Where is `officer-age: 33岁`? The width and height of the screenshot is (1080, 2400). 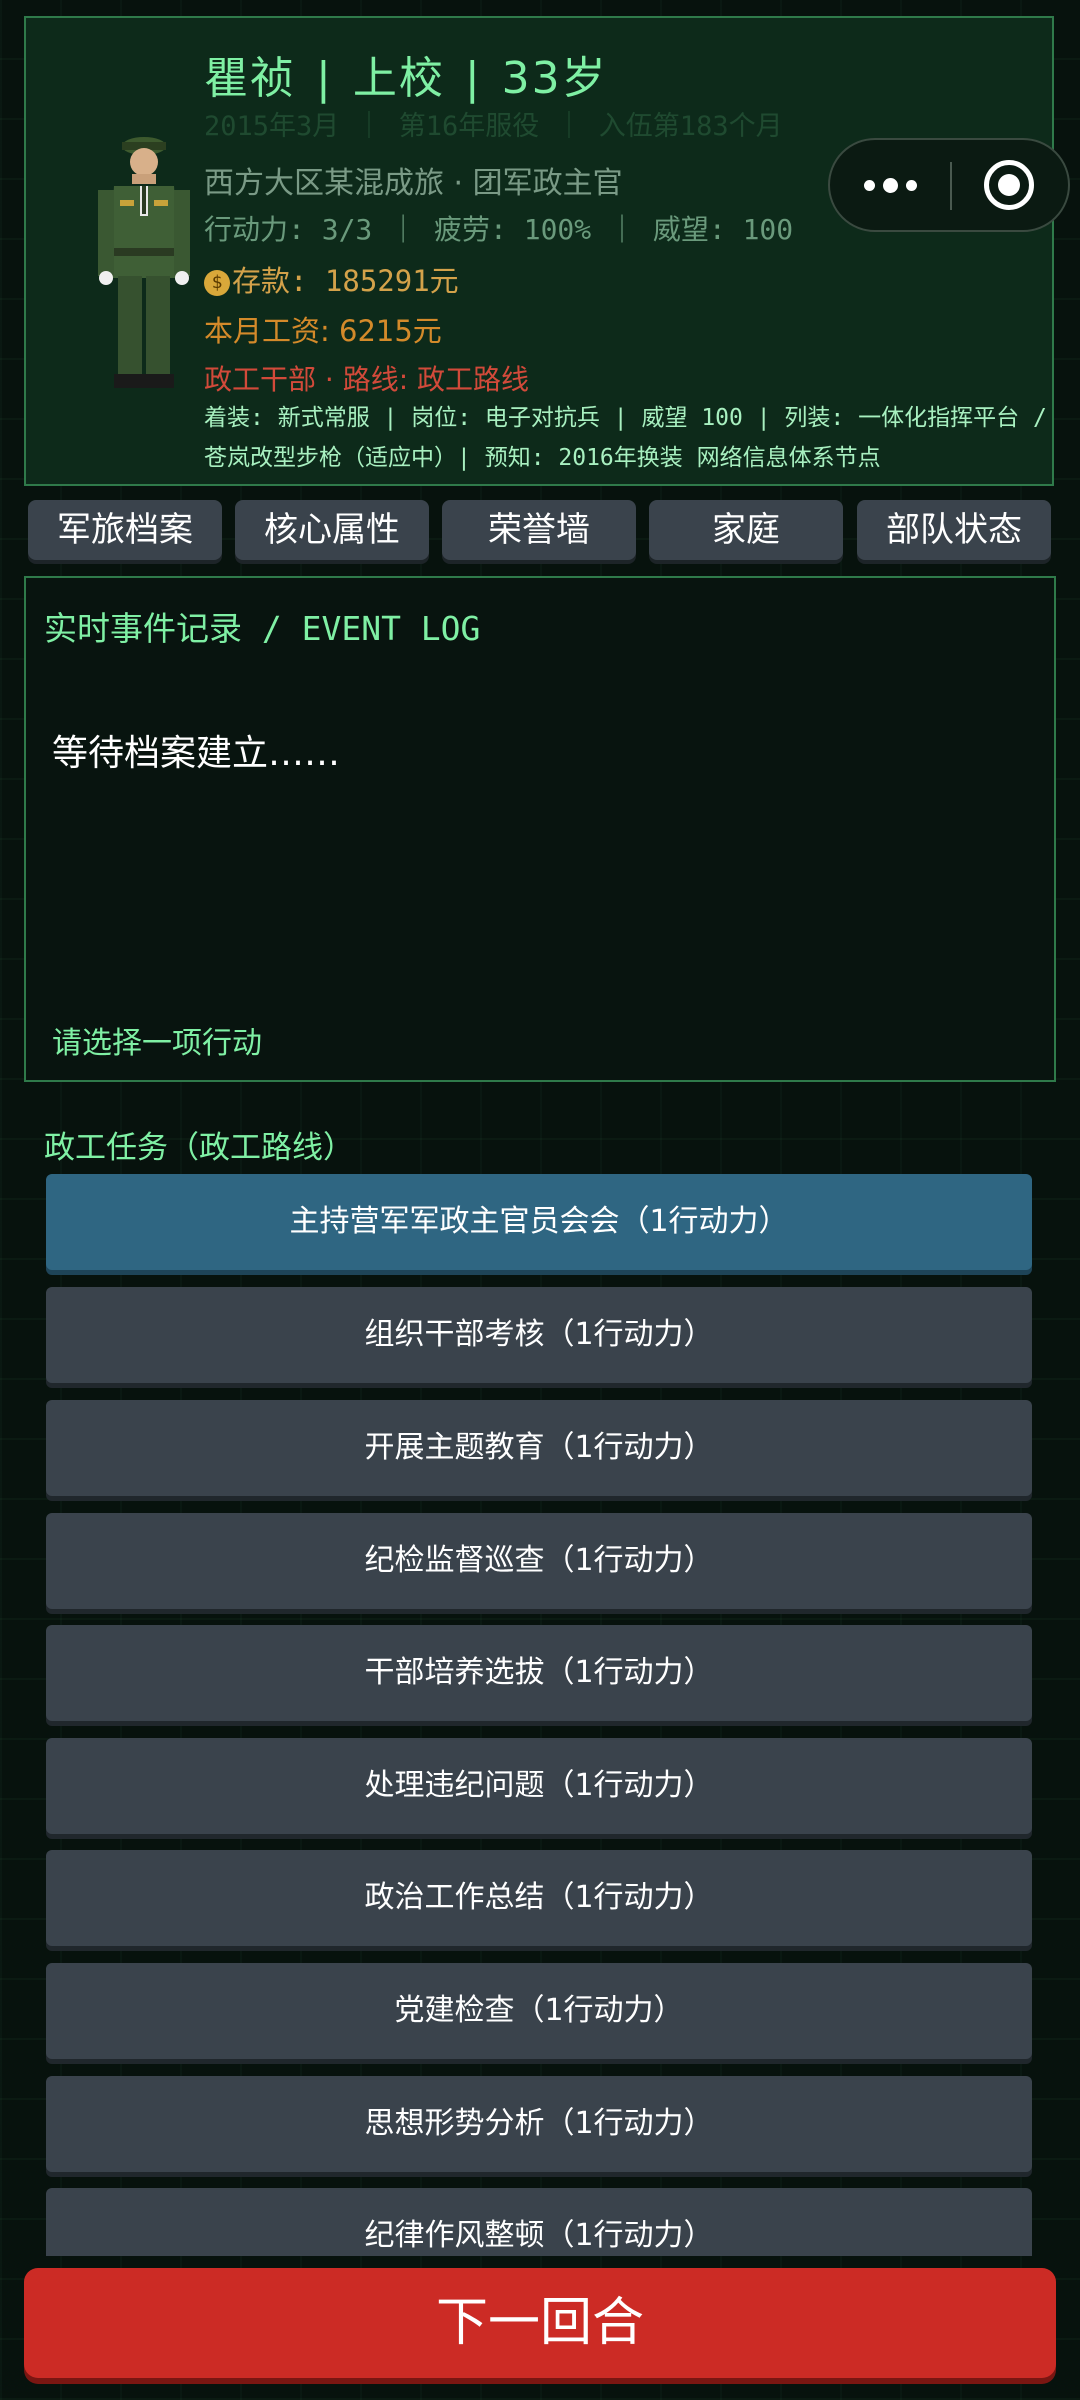
officer-age: 33岁 is located at coordinates (554, 78).